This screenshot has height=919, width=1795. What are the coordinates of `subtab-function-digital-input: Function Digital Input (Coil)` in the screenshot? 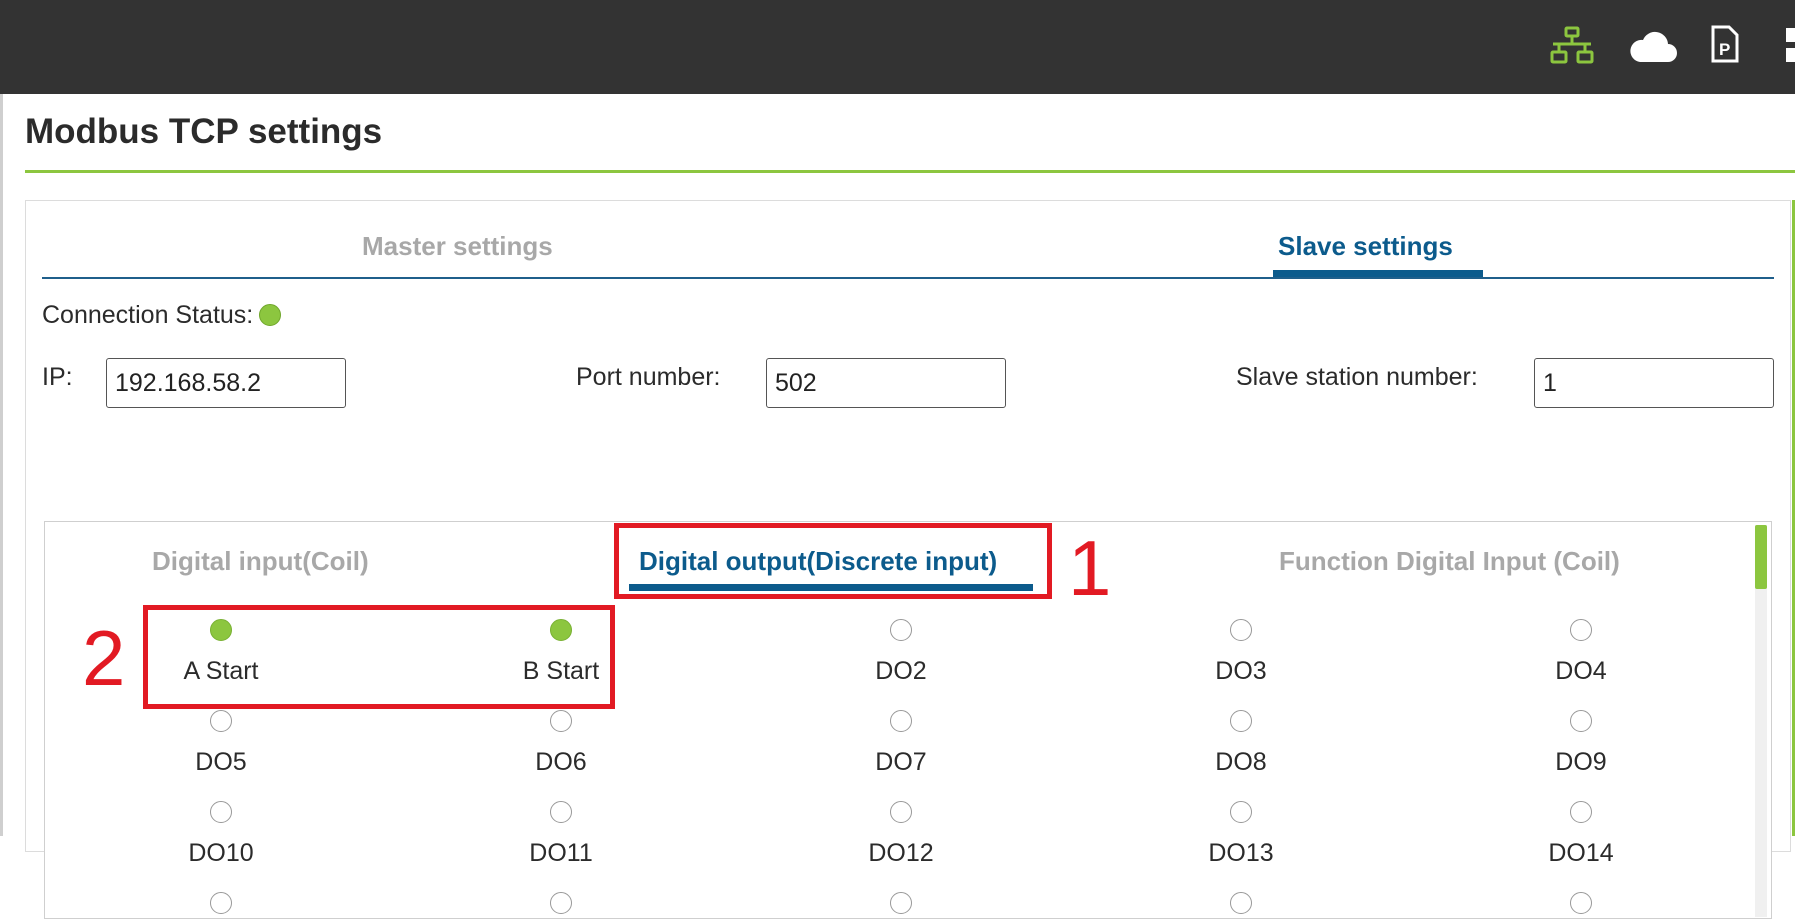 It's located at (1449, 561).